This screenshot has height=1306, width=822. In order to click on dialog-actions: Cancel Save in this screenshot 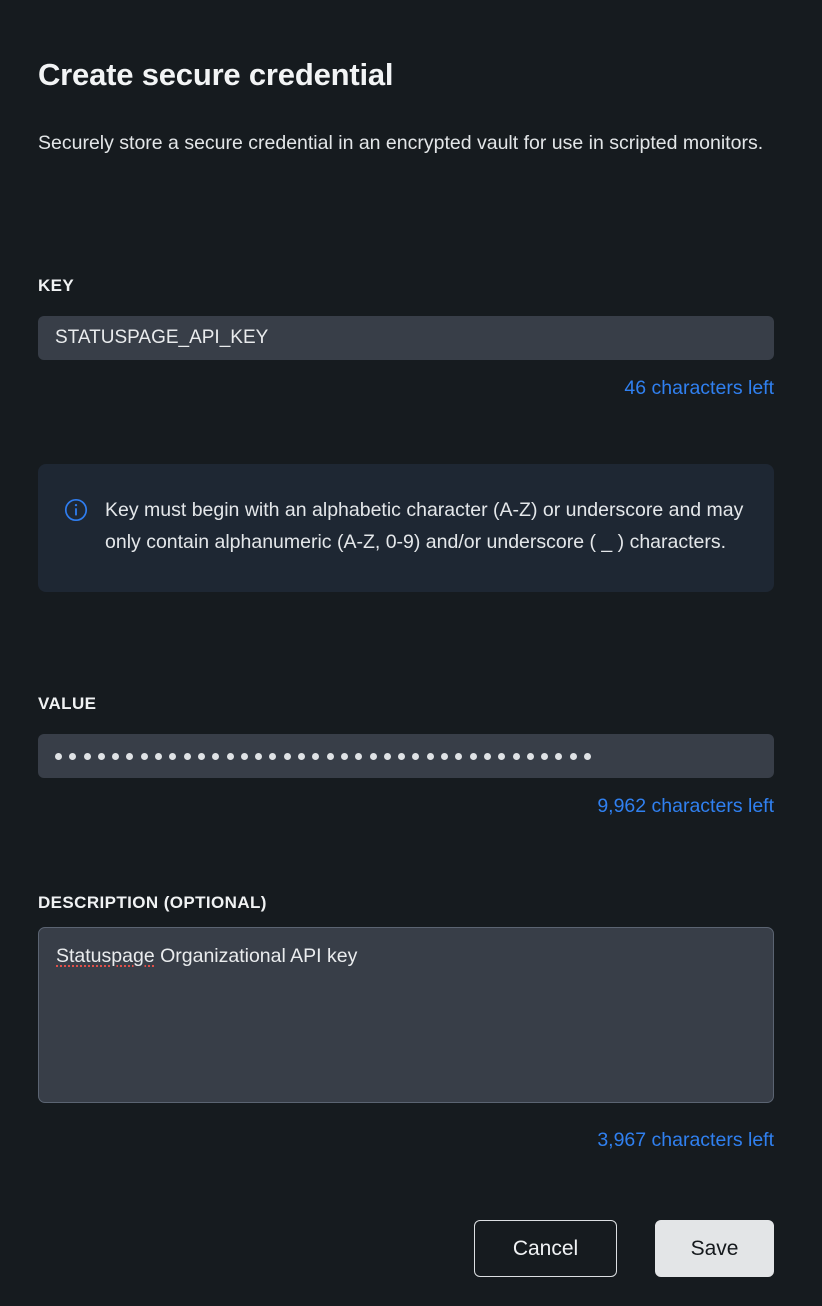, I will do `click(406, 1248)`.